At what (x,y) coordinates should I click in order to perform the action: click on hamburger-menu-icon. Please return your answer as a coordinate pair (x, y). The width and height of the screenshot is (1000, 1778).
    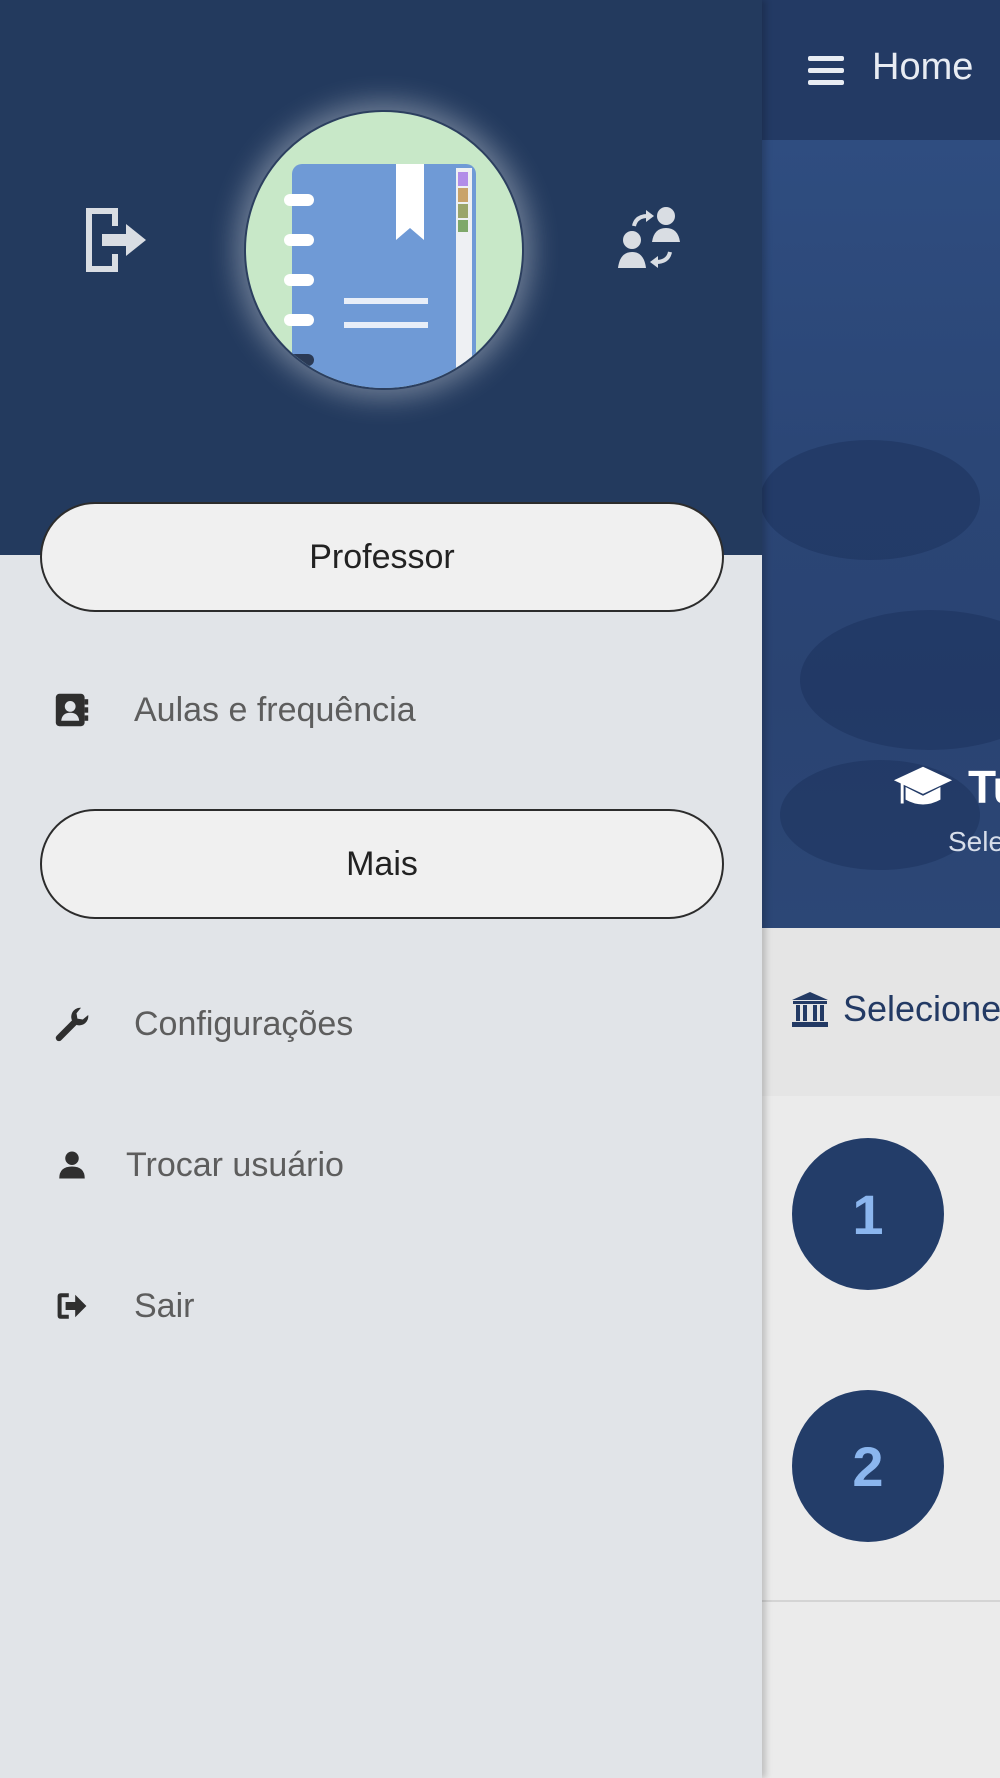
    Looking at the image, I should click on (826, 71).